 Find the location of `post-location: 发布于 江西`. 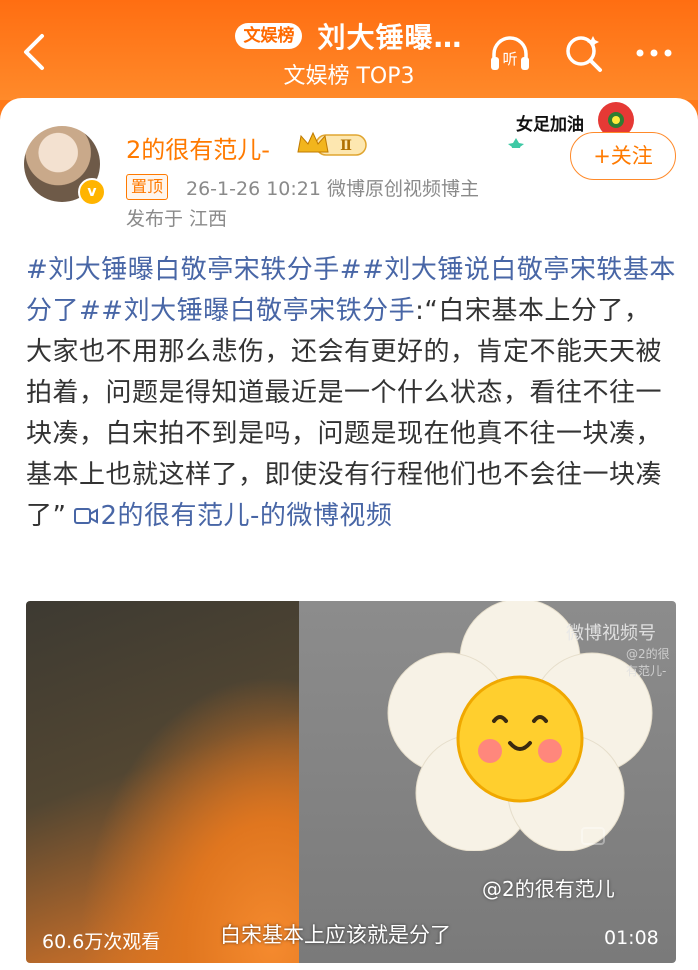

post-location: 发布于 江西 is located at coordinates (177, 219).